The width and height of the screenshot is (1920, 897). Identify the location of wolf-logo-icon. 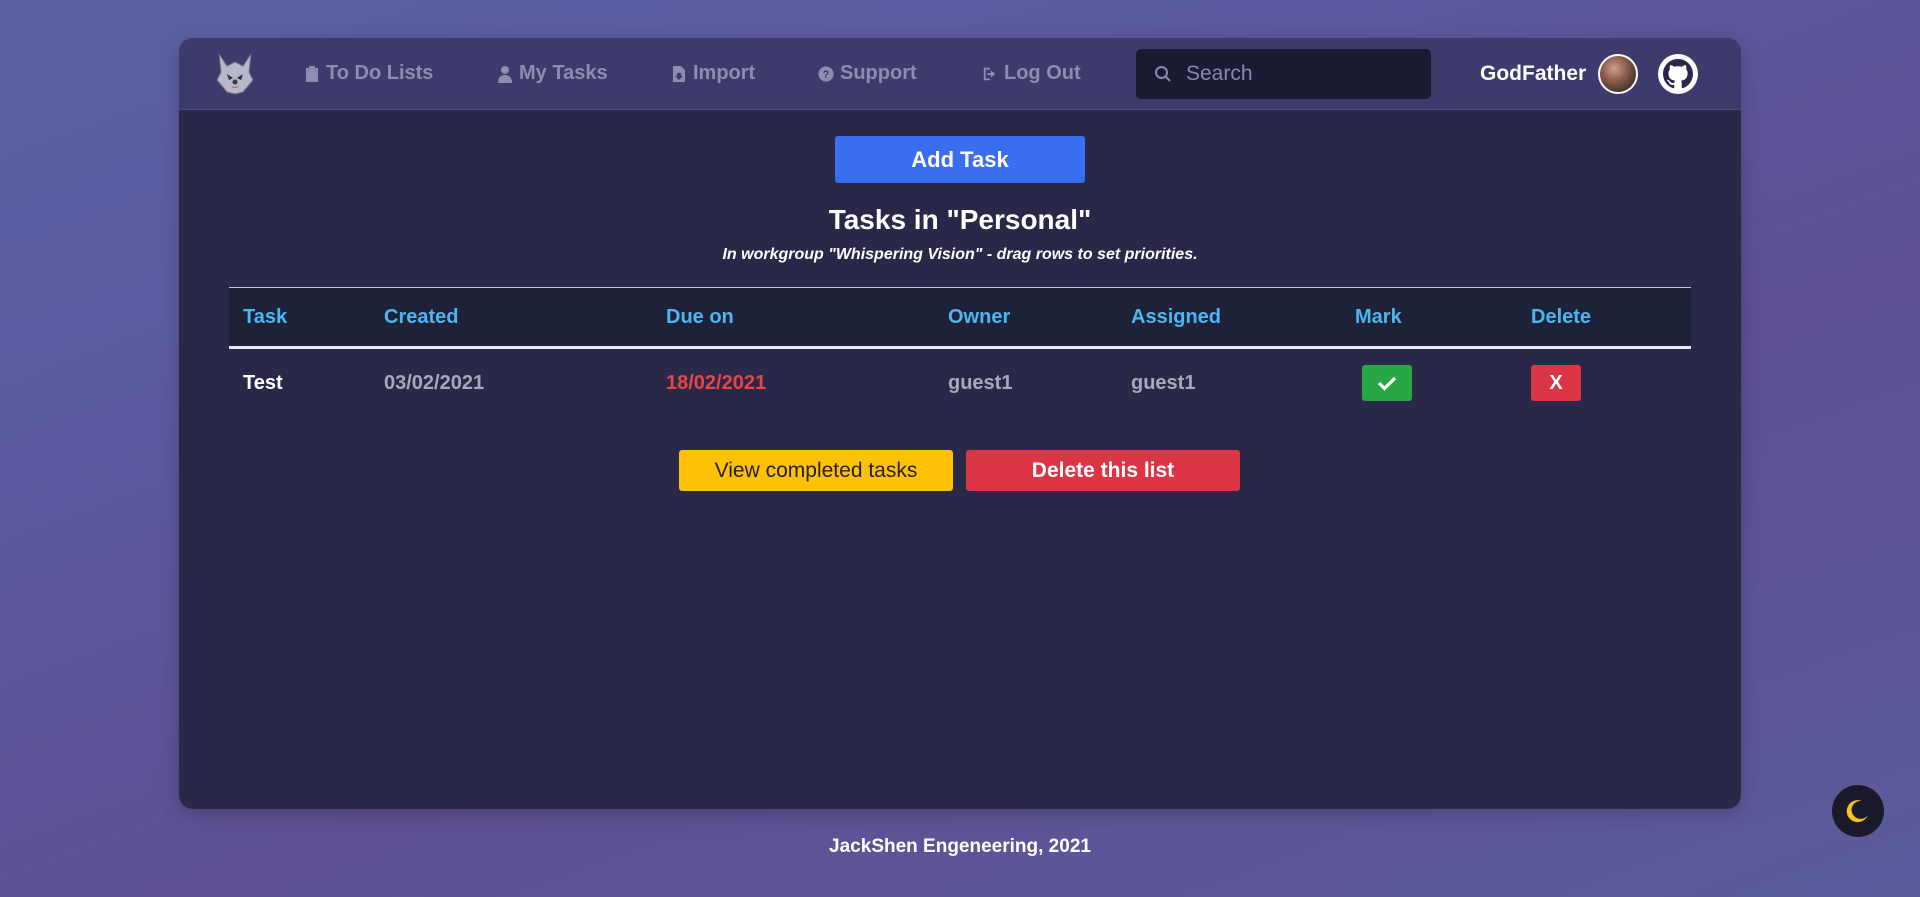
(235, 74).